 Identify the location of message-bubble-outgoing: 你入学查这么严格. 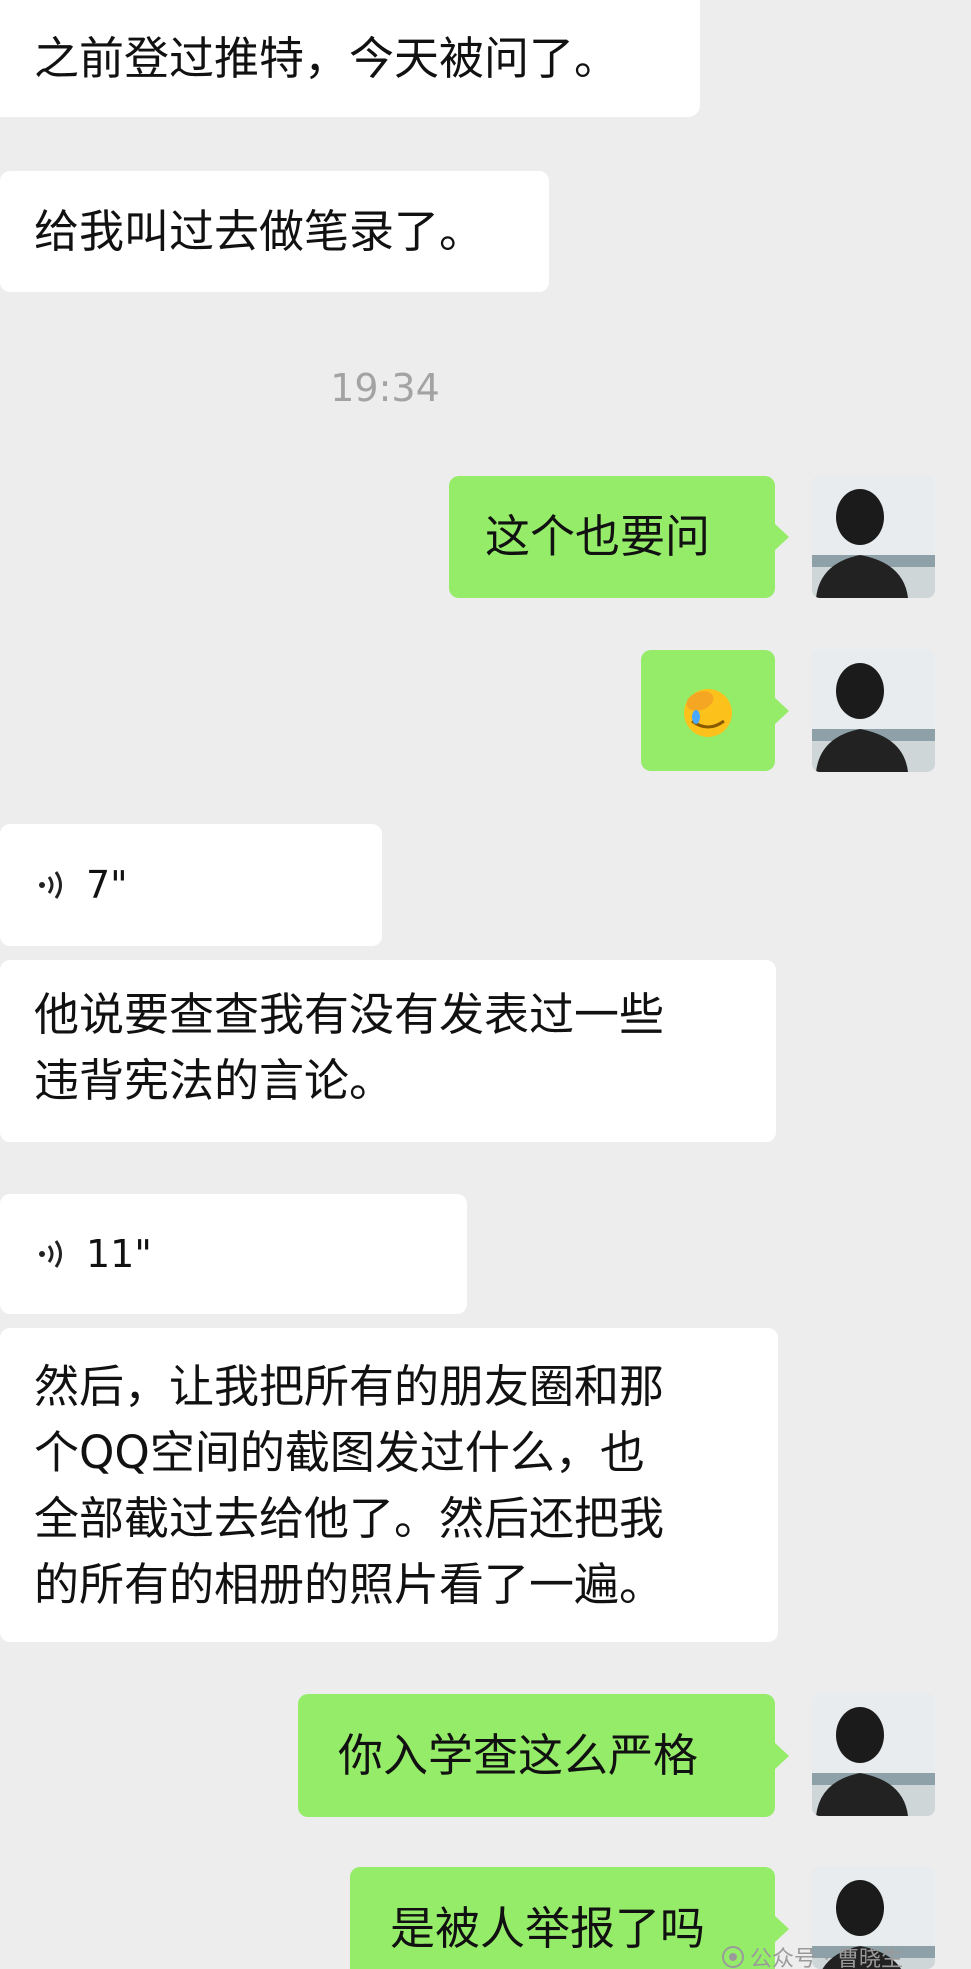
(543, 1755).